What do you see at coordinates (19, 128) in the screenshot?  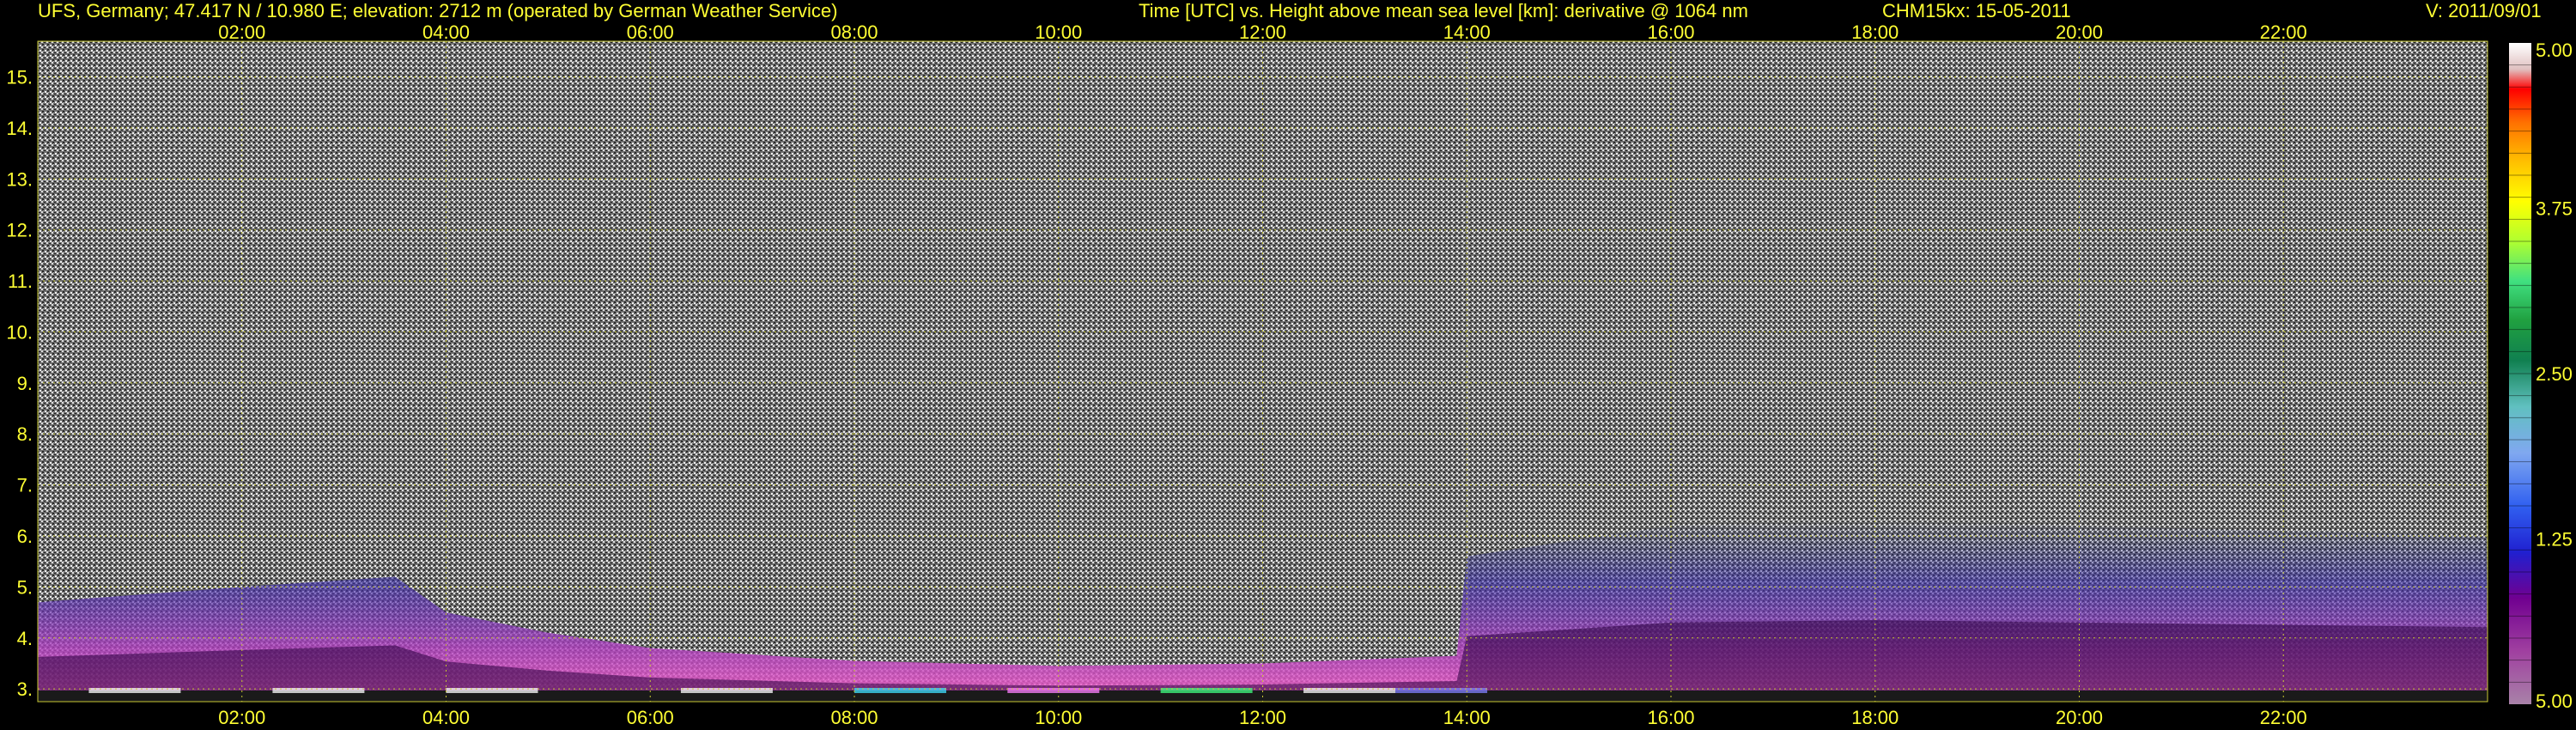 I see `y-tick-11: 14.` at bounding box center [19, 128].